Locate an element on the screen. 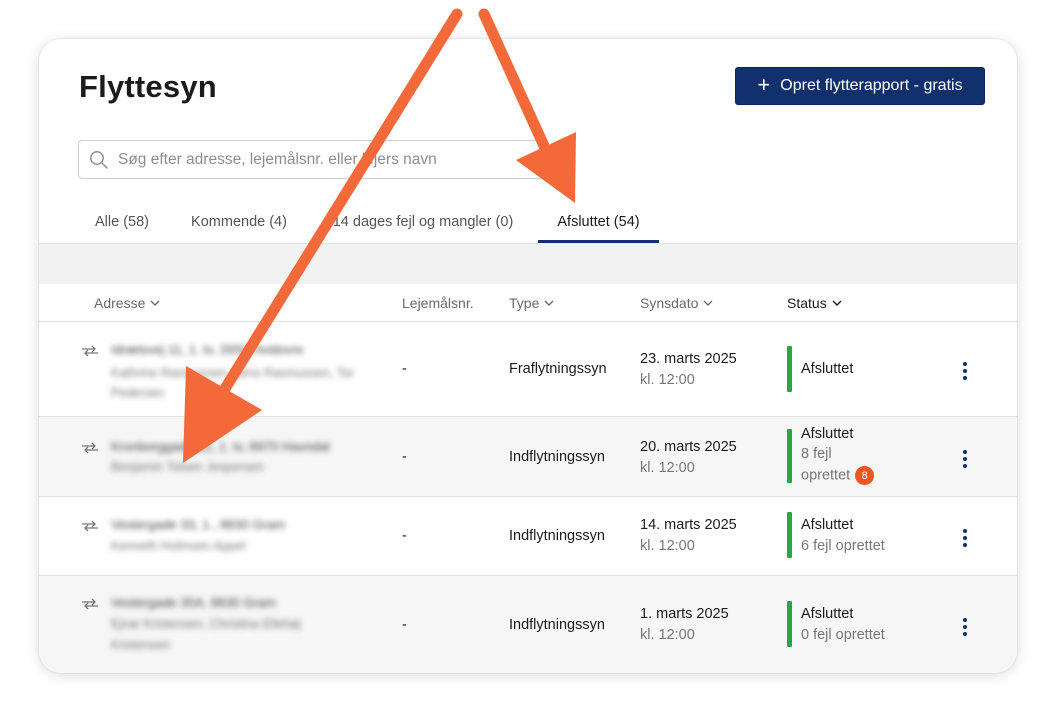  column-header-date: Synsdato is located at coordinates (676, 303).